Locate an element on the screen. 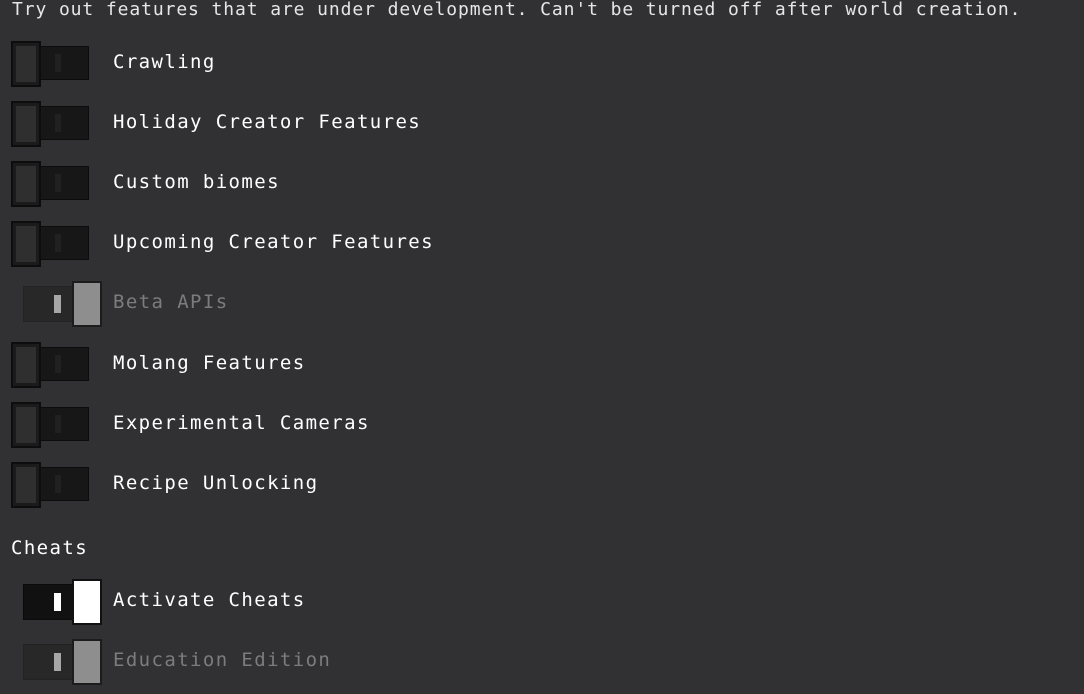 This screenshot has width=1084, height=694. experiment-row-upcoming-creator-features: Upcoming Creator Features is located at coordinates (542, 243).